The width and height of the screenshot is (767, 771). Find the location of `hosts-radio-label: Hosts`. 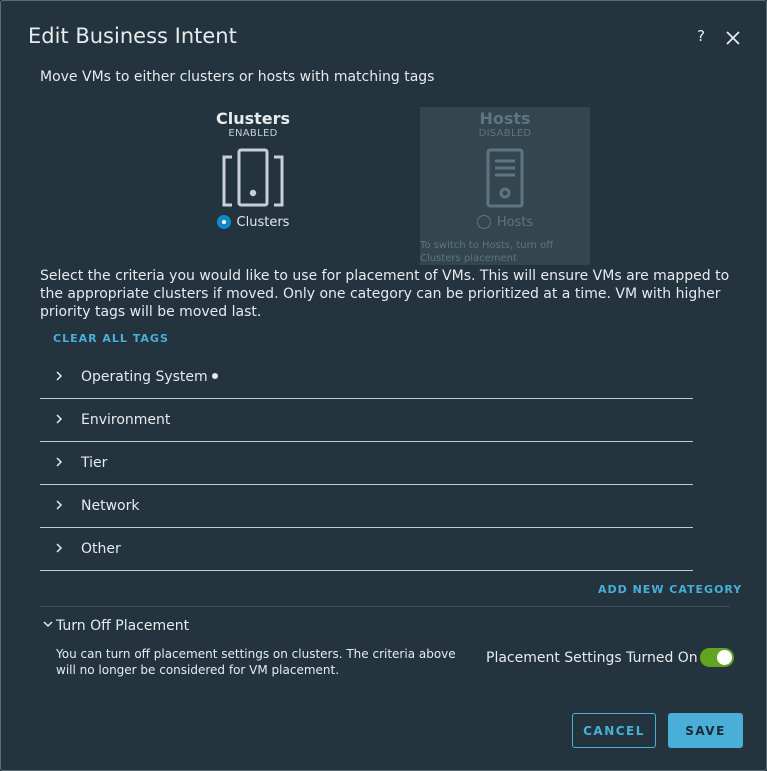

hosts-radio-label: Hosts is located at coordinates (515, 222).